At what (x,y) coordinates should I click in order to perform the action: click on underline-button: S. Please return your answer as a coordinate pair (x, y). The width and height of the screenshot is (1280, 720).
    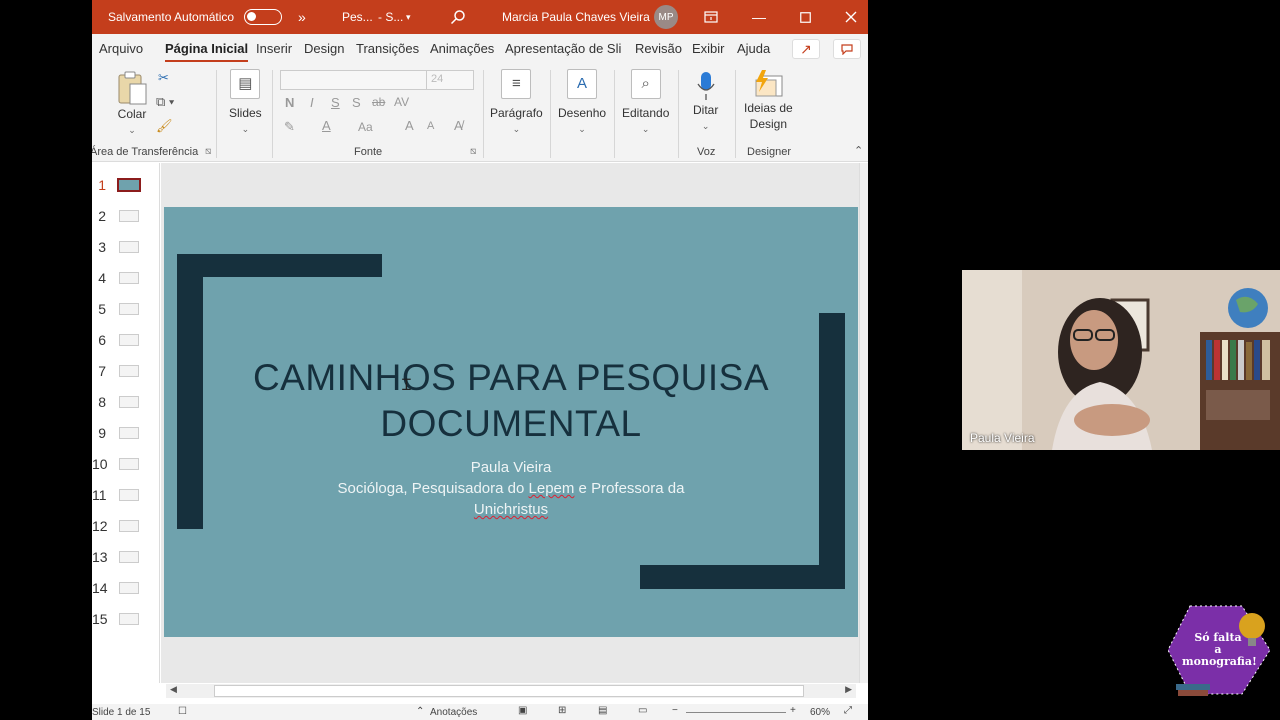
    Looking at the image, I should click on (335, 102).